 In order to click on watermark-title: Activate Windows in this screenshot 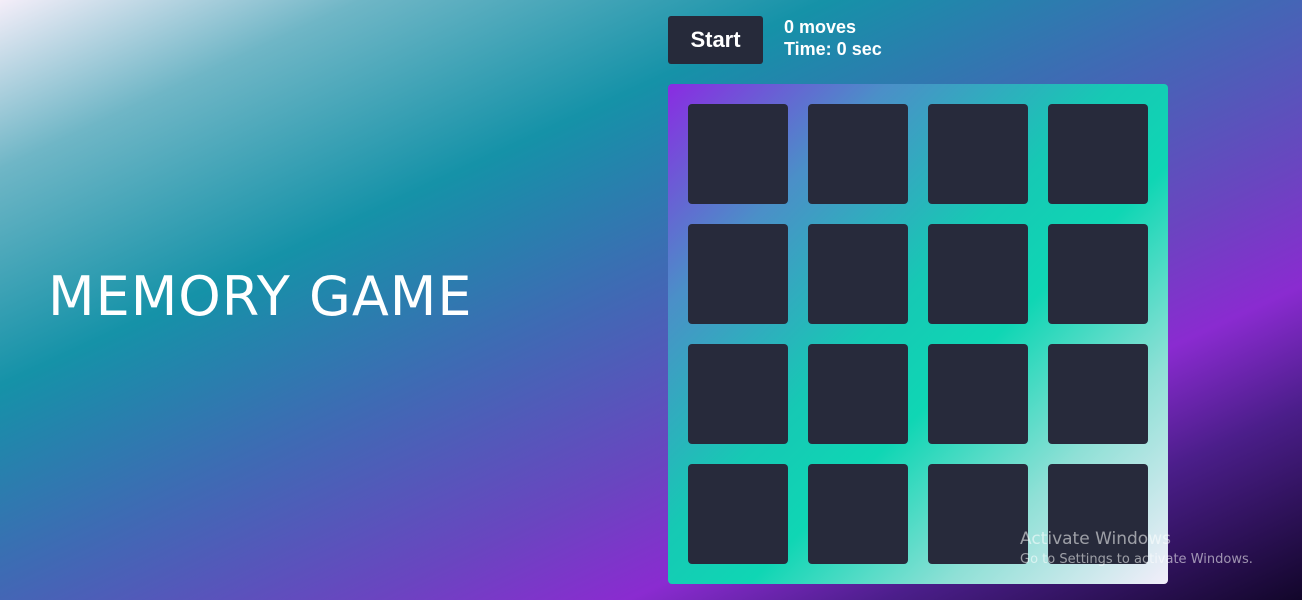, I will do `click(1095, 539)`.